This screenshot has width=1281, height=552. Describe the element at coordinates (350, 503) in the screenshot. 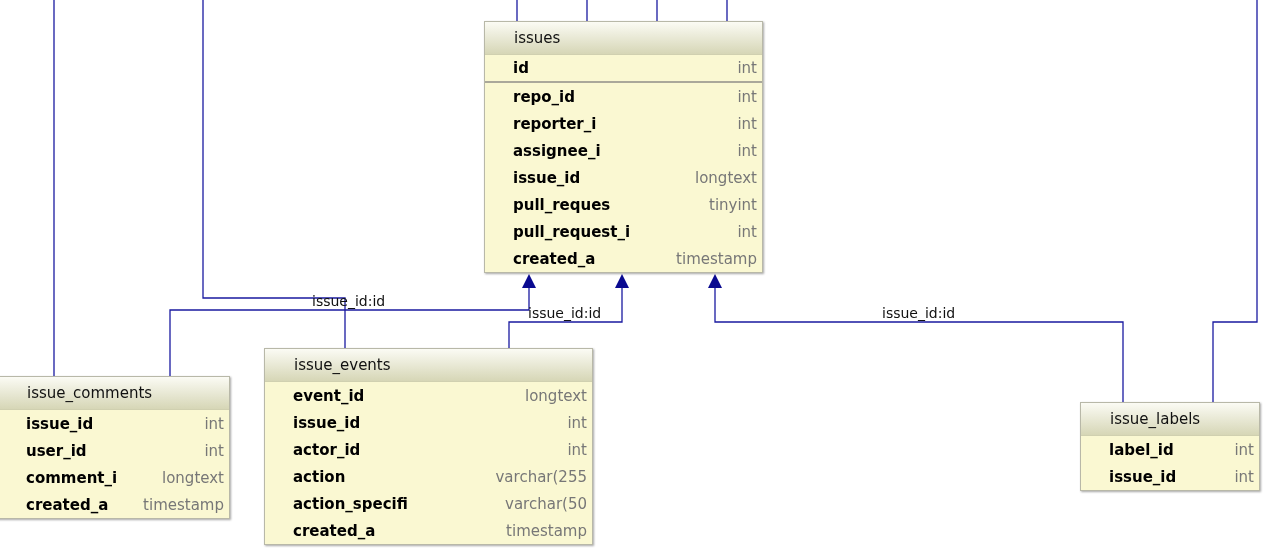

I see `column-name: action_specifi` at that location.